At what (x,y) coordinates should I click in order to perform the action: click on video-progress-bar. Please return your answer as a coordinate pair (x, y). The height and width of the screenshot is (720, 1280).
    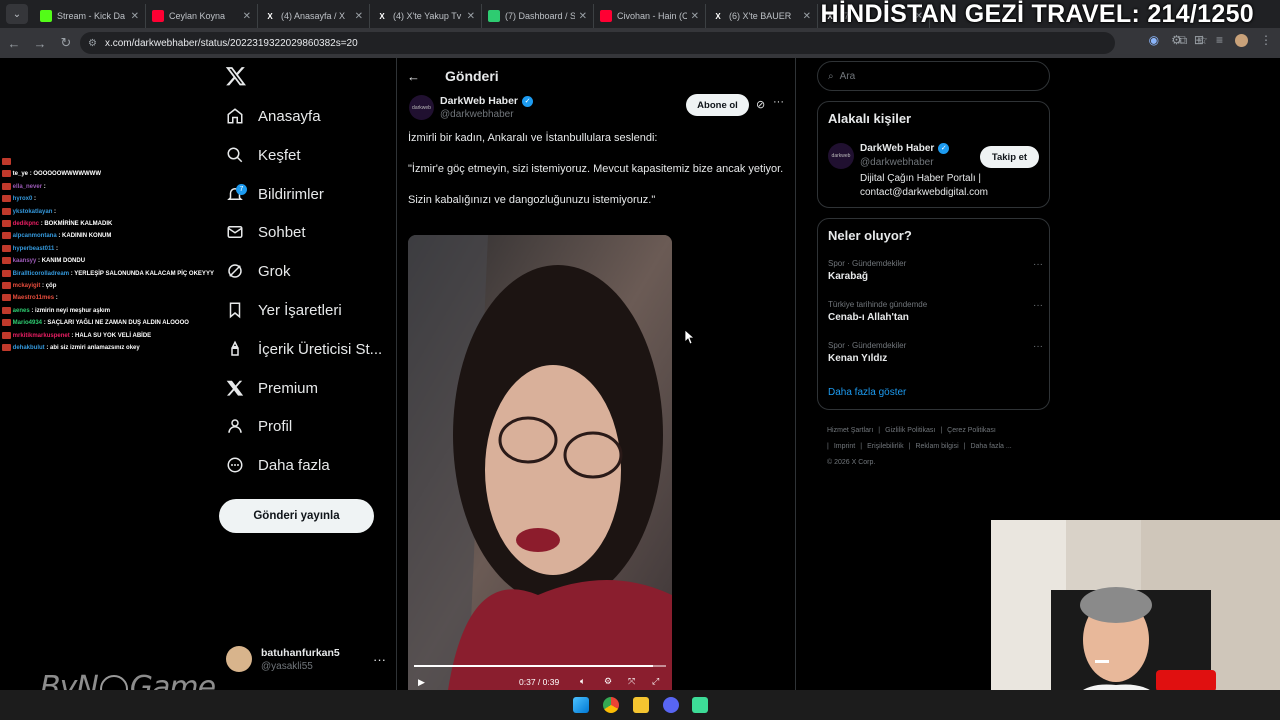
    Looking at the image, I should click on (540, 666).